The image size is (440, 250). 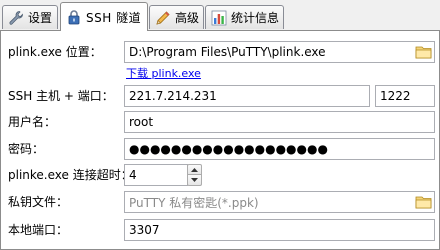 I want to click on ssh-host-value: 221.7.214.231, so click(x=173, y=96).